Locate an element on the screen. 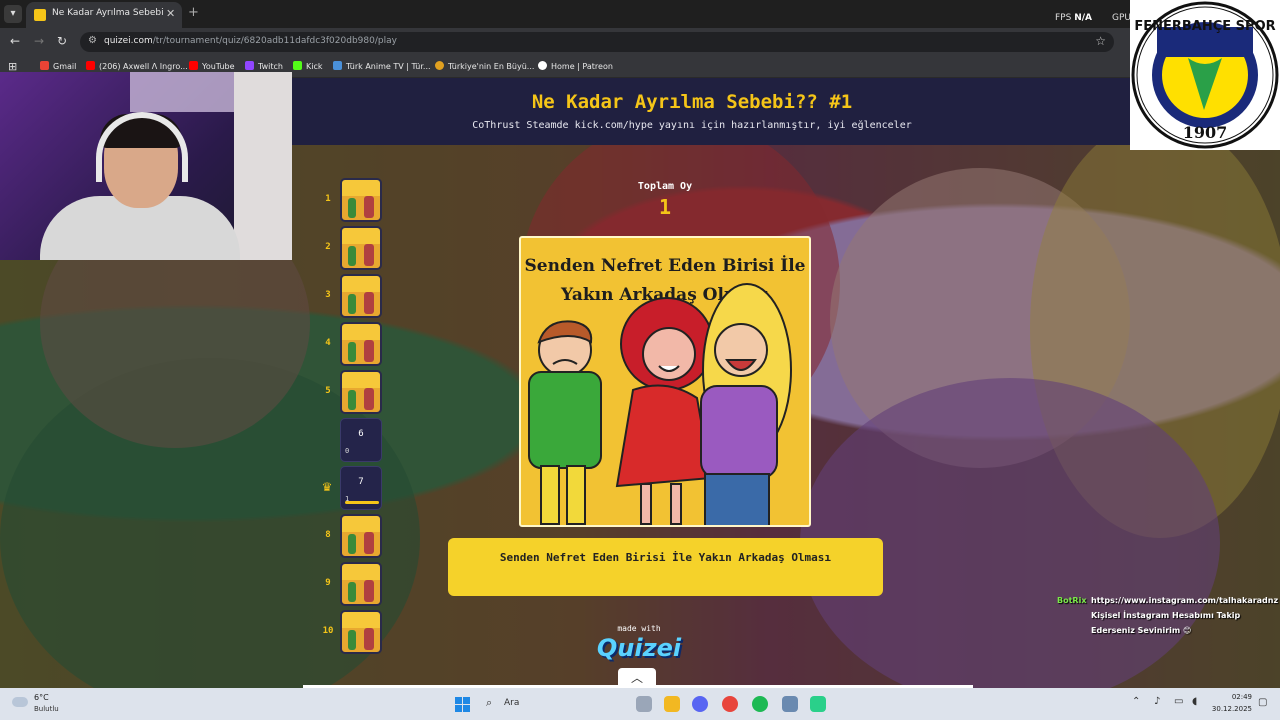  cloud-icon is located at coordinates (20, 702).